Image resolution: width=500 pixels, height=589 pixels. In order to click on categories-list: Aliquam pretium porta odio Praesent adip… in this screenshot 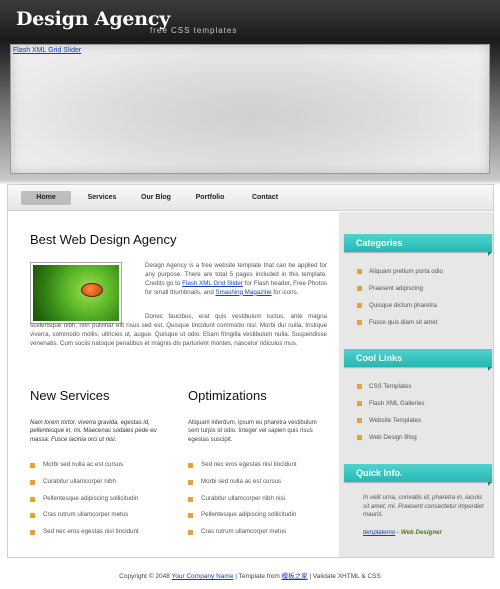, I will do `click(397, 297)`.